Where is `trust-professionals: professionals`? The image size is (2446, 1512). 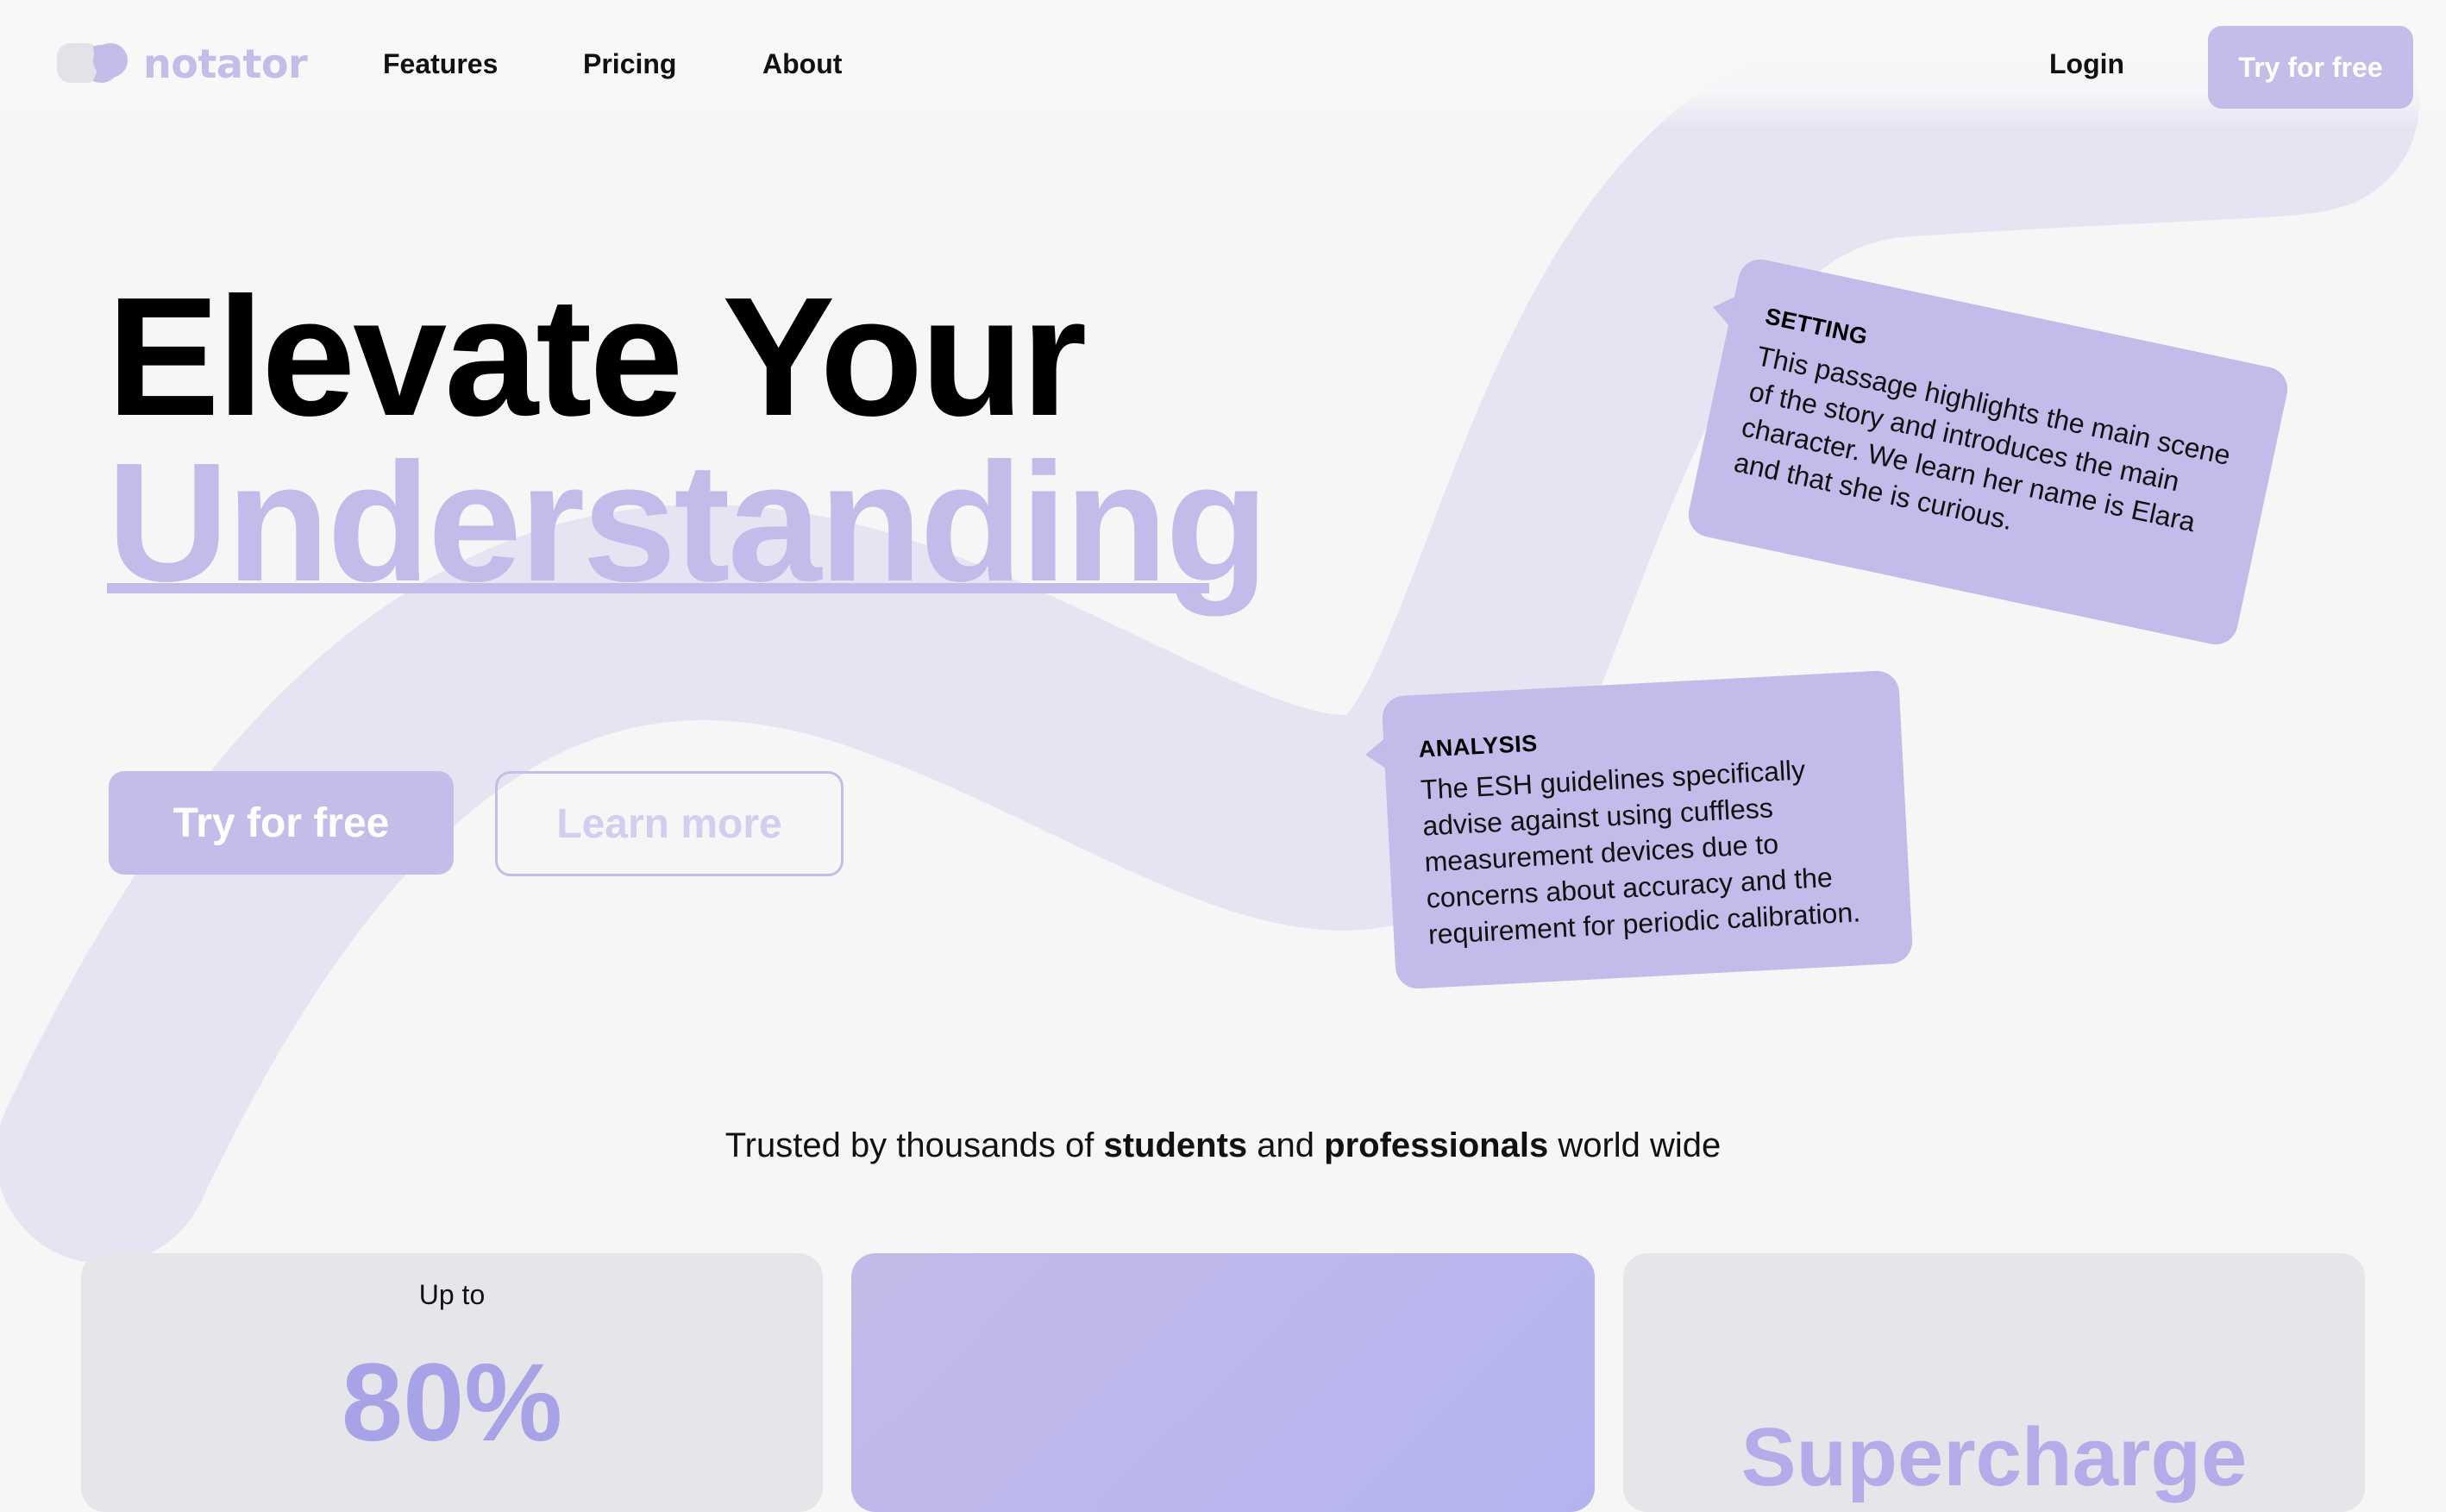 trust-professionals: professionals is located at coordinates (1436, 1145).